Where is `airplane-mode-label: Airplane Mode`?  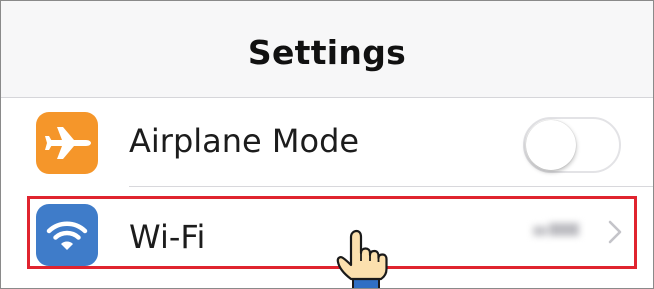
airplane-mode-label: Airplane Mode is located at coordinates (244, 141).